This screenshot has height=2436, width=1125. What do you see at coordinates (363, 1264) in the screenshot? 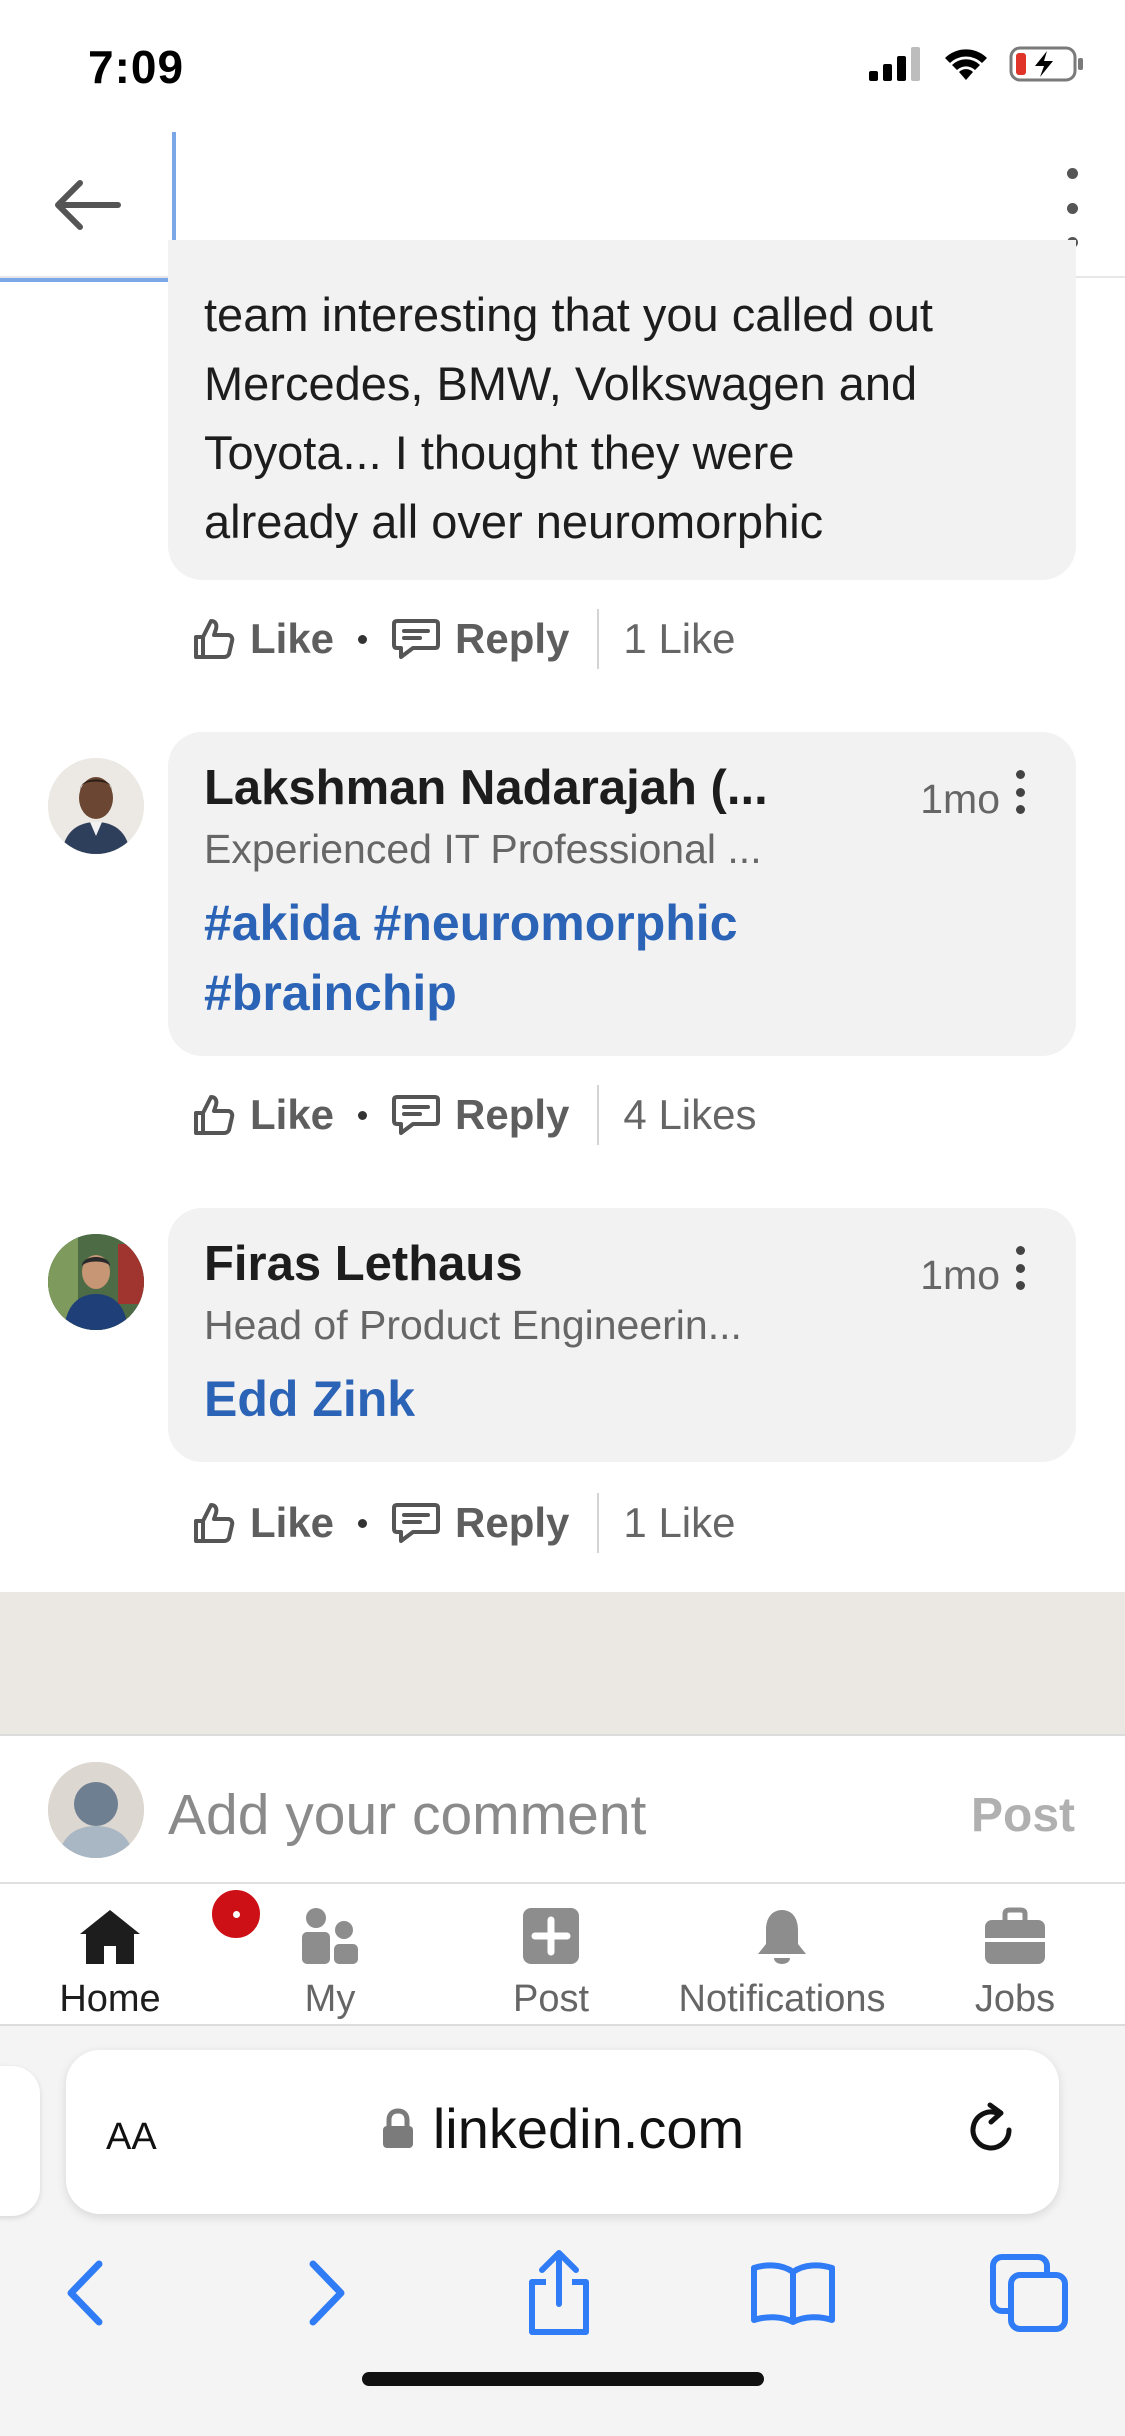
I see `commenter-name: Firas Lethaus` at bounding box center [363, 1264].